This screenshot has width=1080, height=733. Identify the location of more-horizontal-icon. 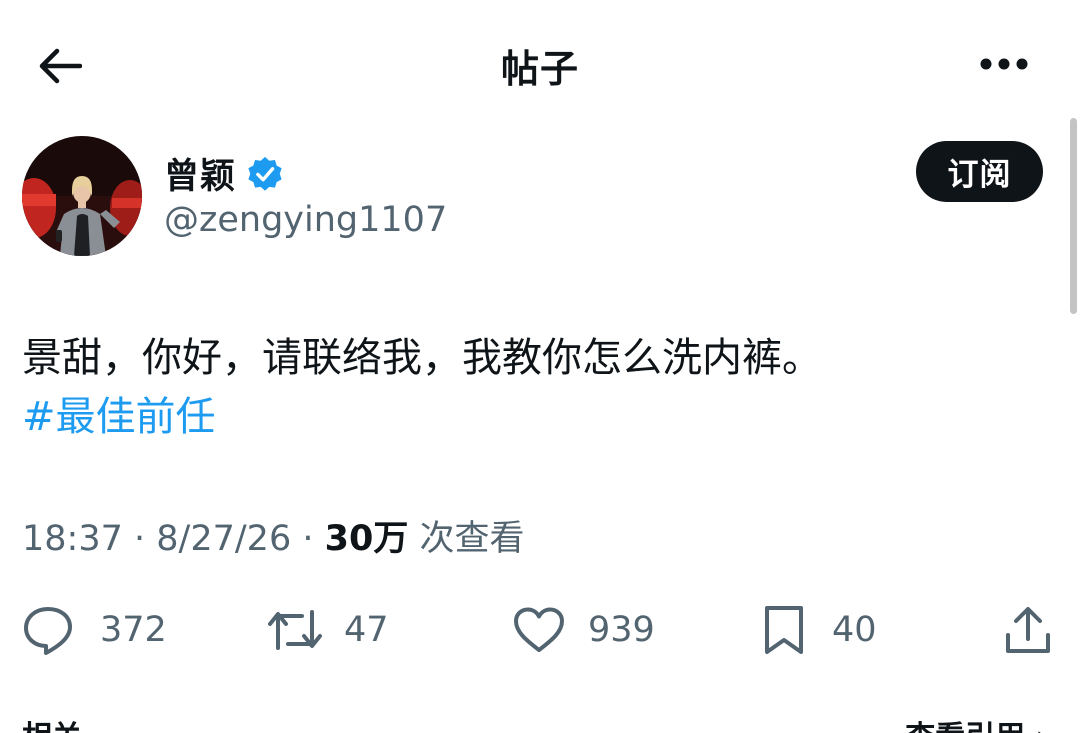
(1004, 64).